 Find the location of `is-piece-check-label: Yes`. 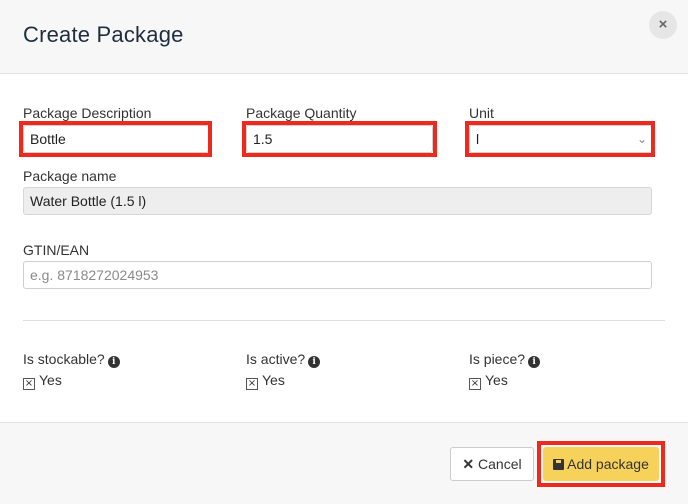

is-piece-check-label: Yes is located at coordinates (496, 380).